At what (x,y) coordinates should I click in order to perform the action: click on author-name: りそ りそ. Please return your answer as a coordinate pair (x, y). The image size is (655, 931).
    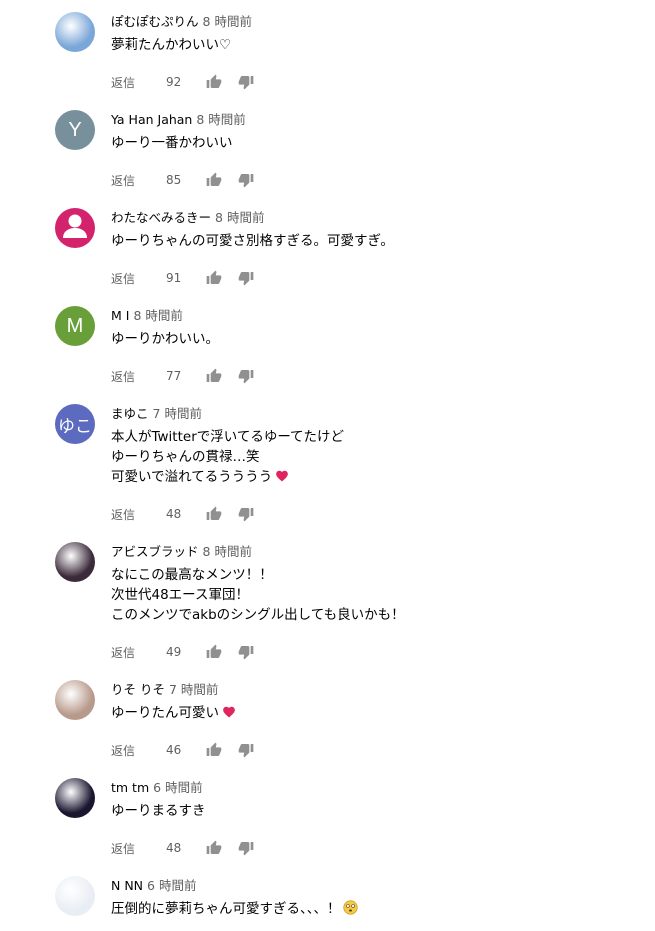
    Looking at the image, I should click on (138, 689).